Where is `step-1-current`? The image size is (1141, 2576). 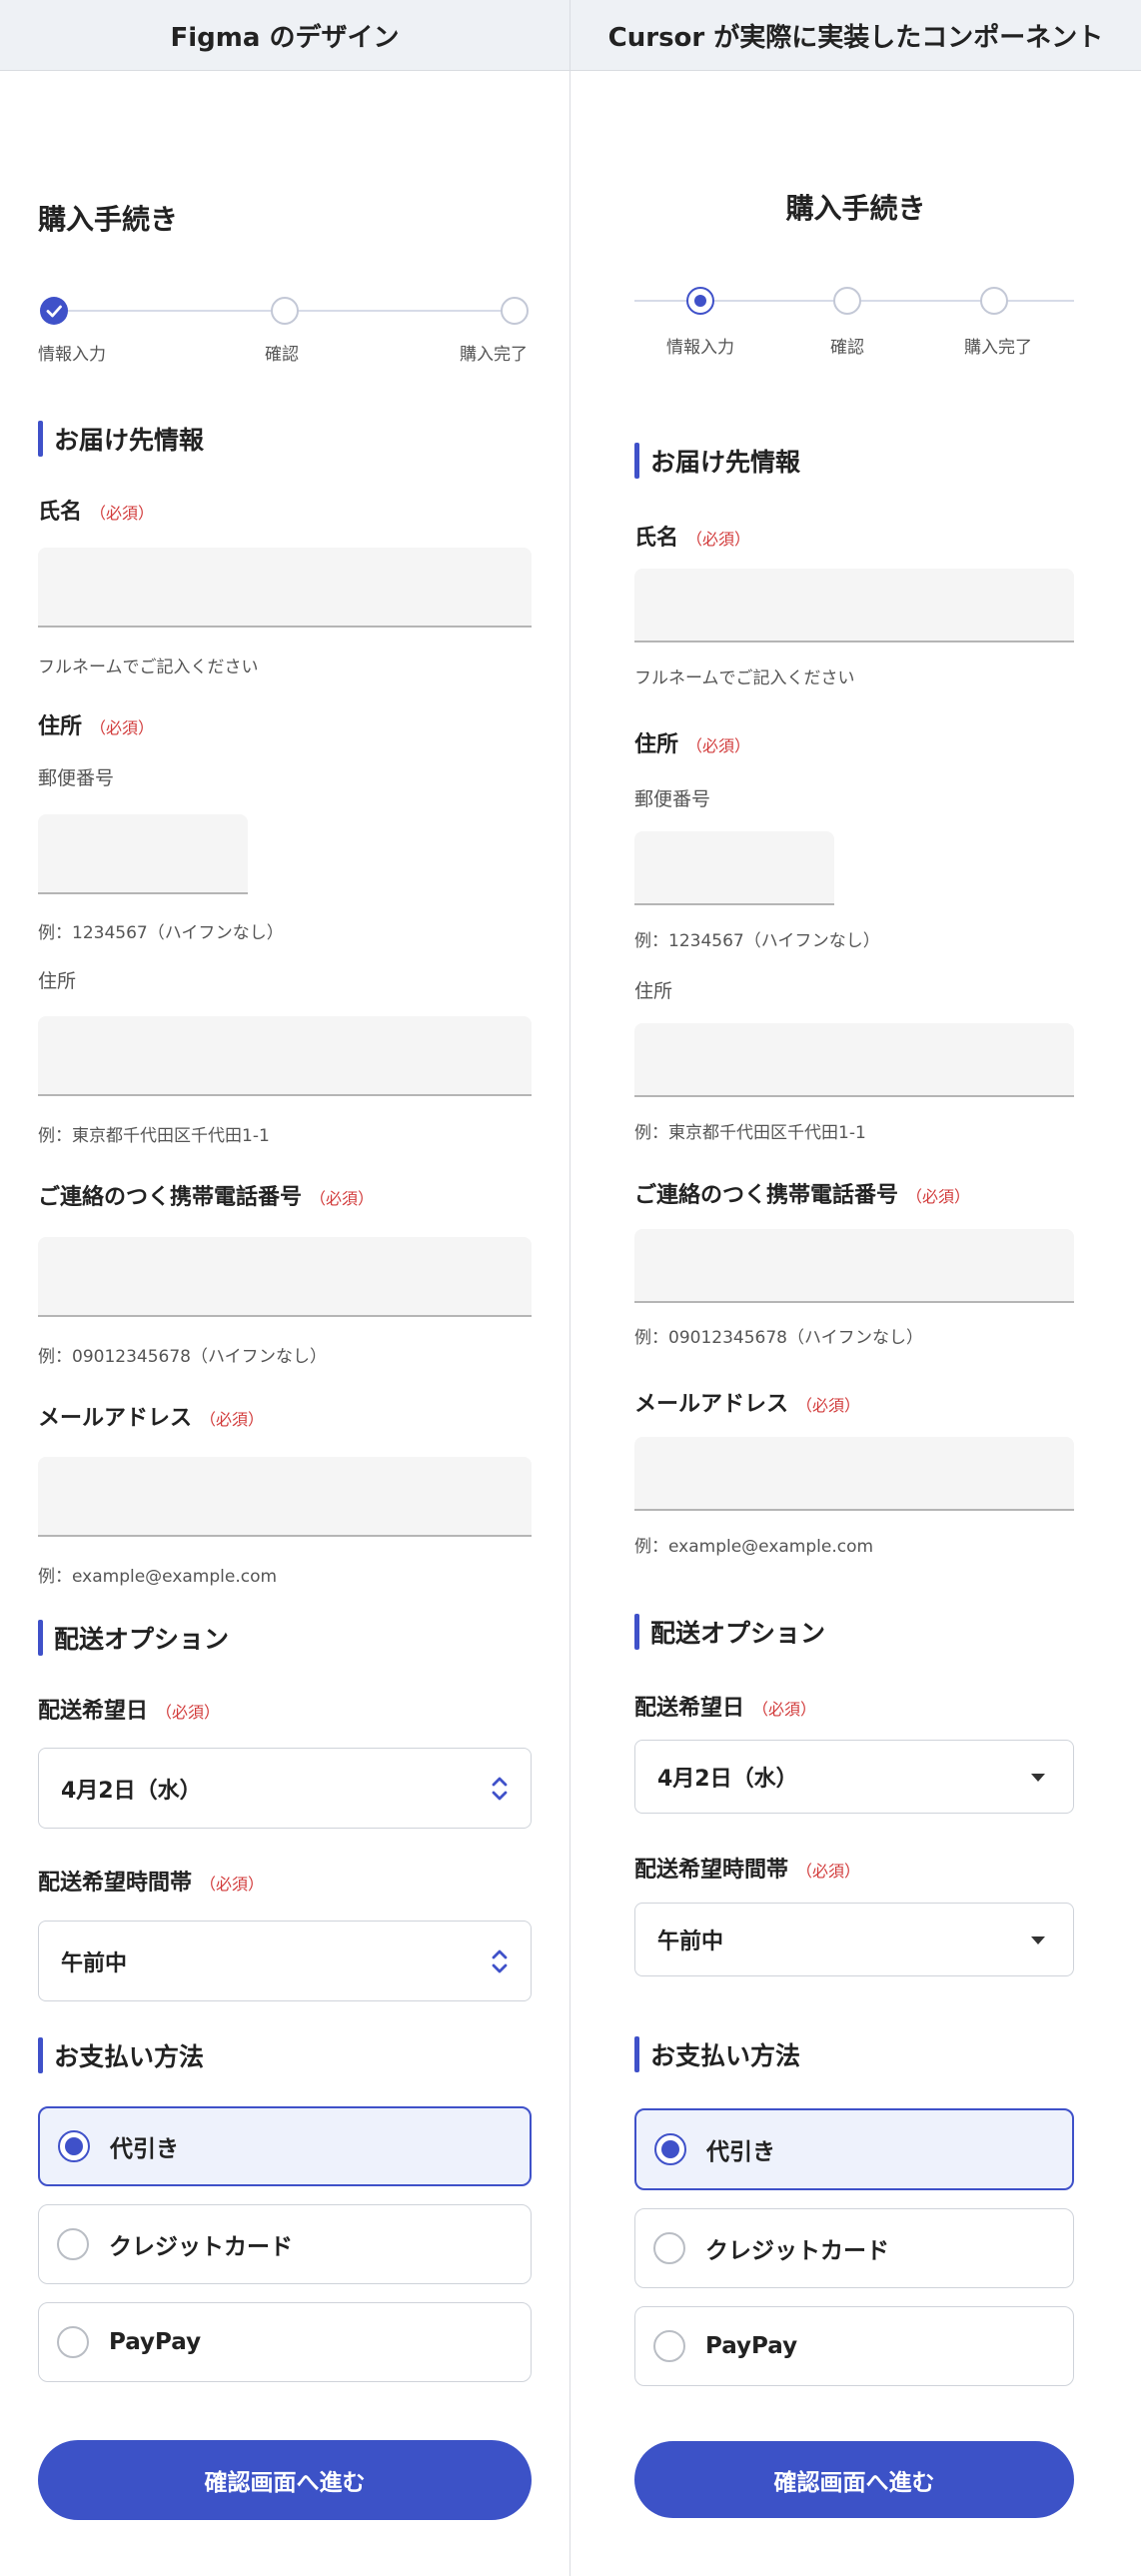 step-1-current is located at coordinates (700, 301).